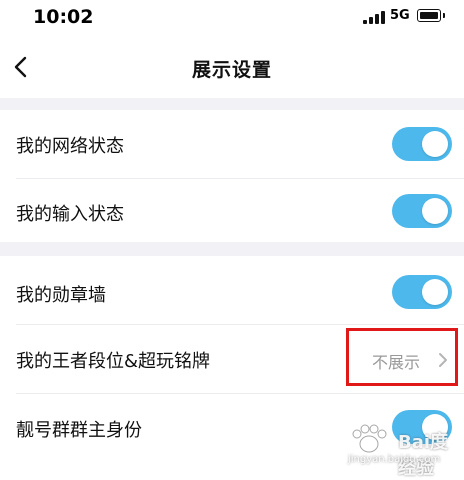 The image size is (464, 480). What do you see at coordinates (232, 144) in the screenshot?
I see `setting-row-network-status: 我的网络状态` at bounding box center [232, 144].